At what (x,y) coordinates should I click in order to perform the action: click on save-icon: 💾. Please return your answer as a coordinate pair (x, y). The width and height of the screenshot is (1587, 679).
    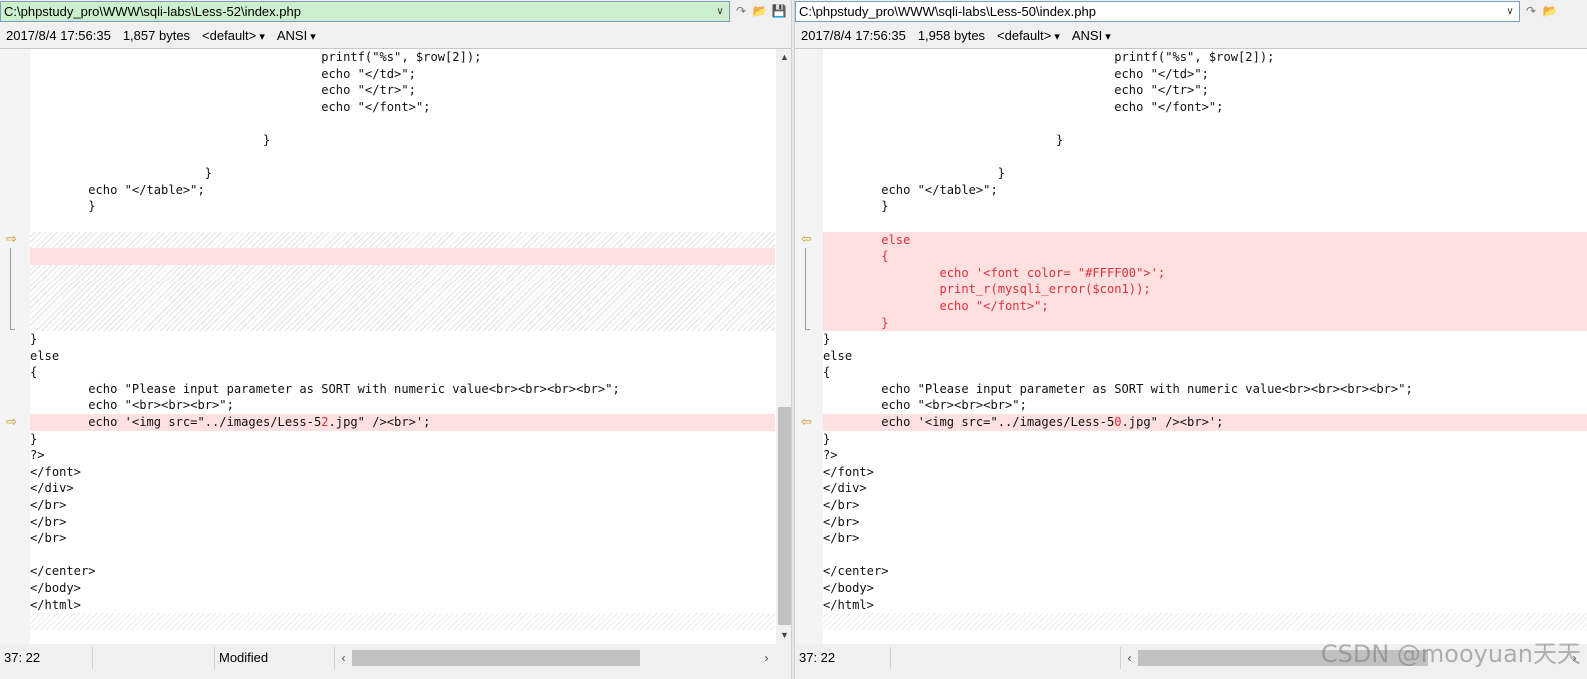
    Looking at the image, I should click on (779, 11).